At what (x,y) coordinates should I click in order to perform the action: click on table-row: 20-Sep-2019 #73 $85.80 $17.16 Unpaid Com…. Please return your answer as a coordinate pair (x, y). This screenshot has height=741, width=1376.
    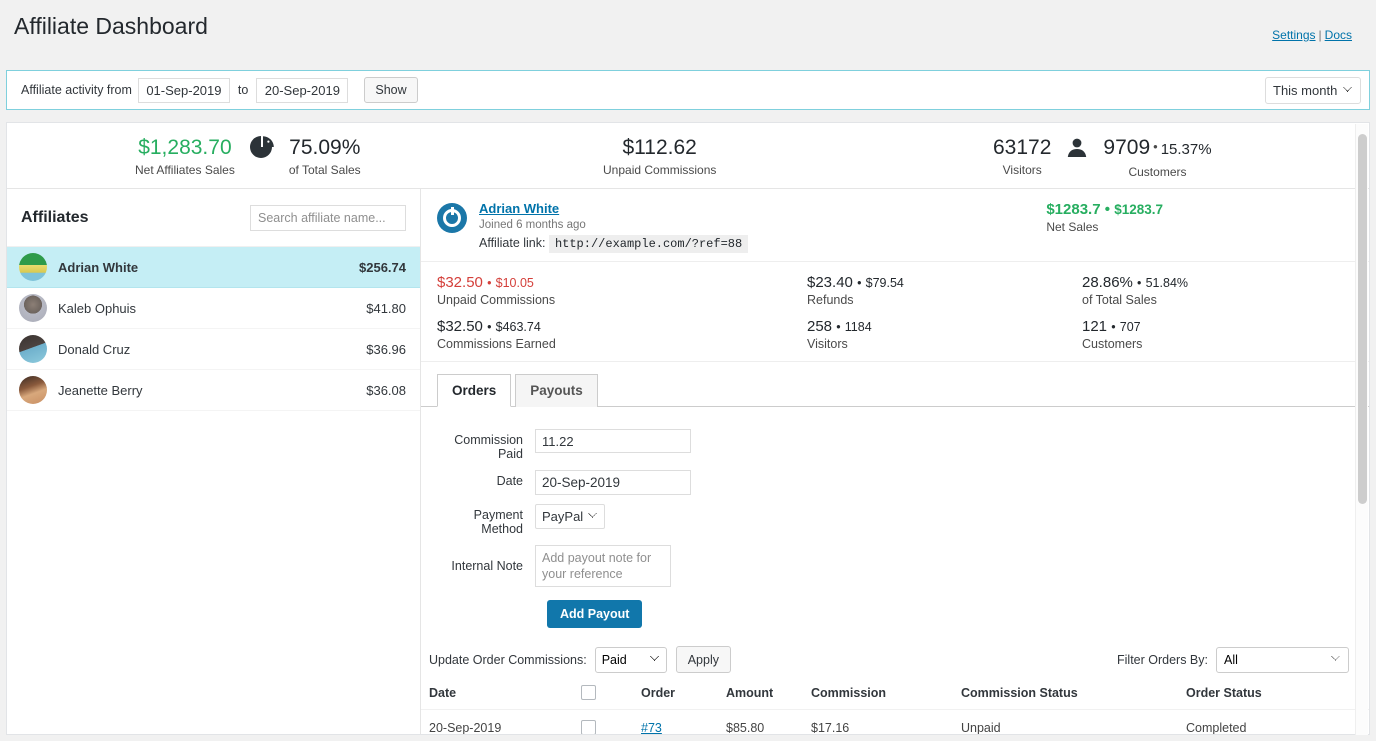
    Looking at the image, I should click on (895, 721).